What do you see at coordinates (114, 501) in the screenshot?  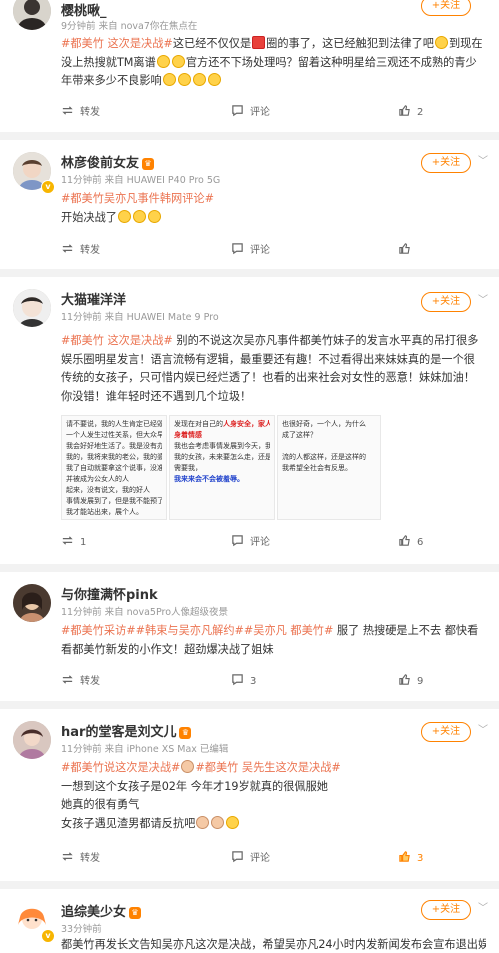 I see `image-text: 事情发展到了，但是我不能预了她们的` at bounding box center [114, 501].